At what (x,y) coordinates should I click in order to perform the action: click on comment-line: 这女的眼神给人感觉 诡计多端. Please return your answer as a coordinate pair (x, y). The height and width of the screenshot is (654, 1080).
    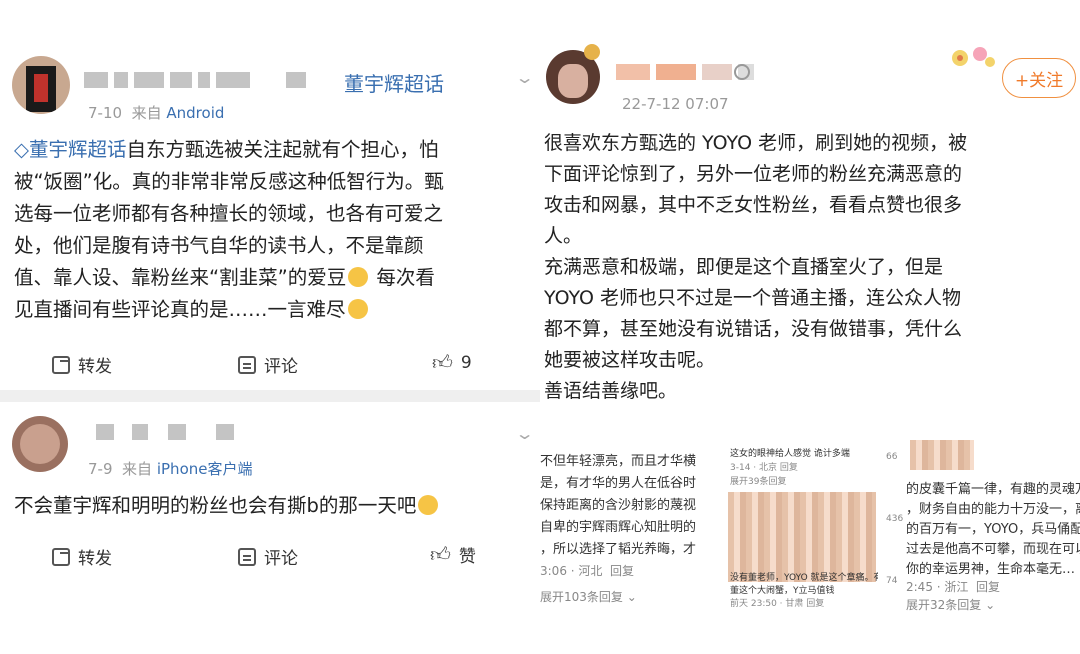
    Looking at the image, I should click on (790, 454).